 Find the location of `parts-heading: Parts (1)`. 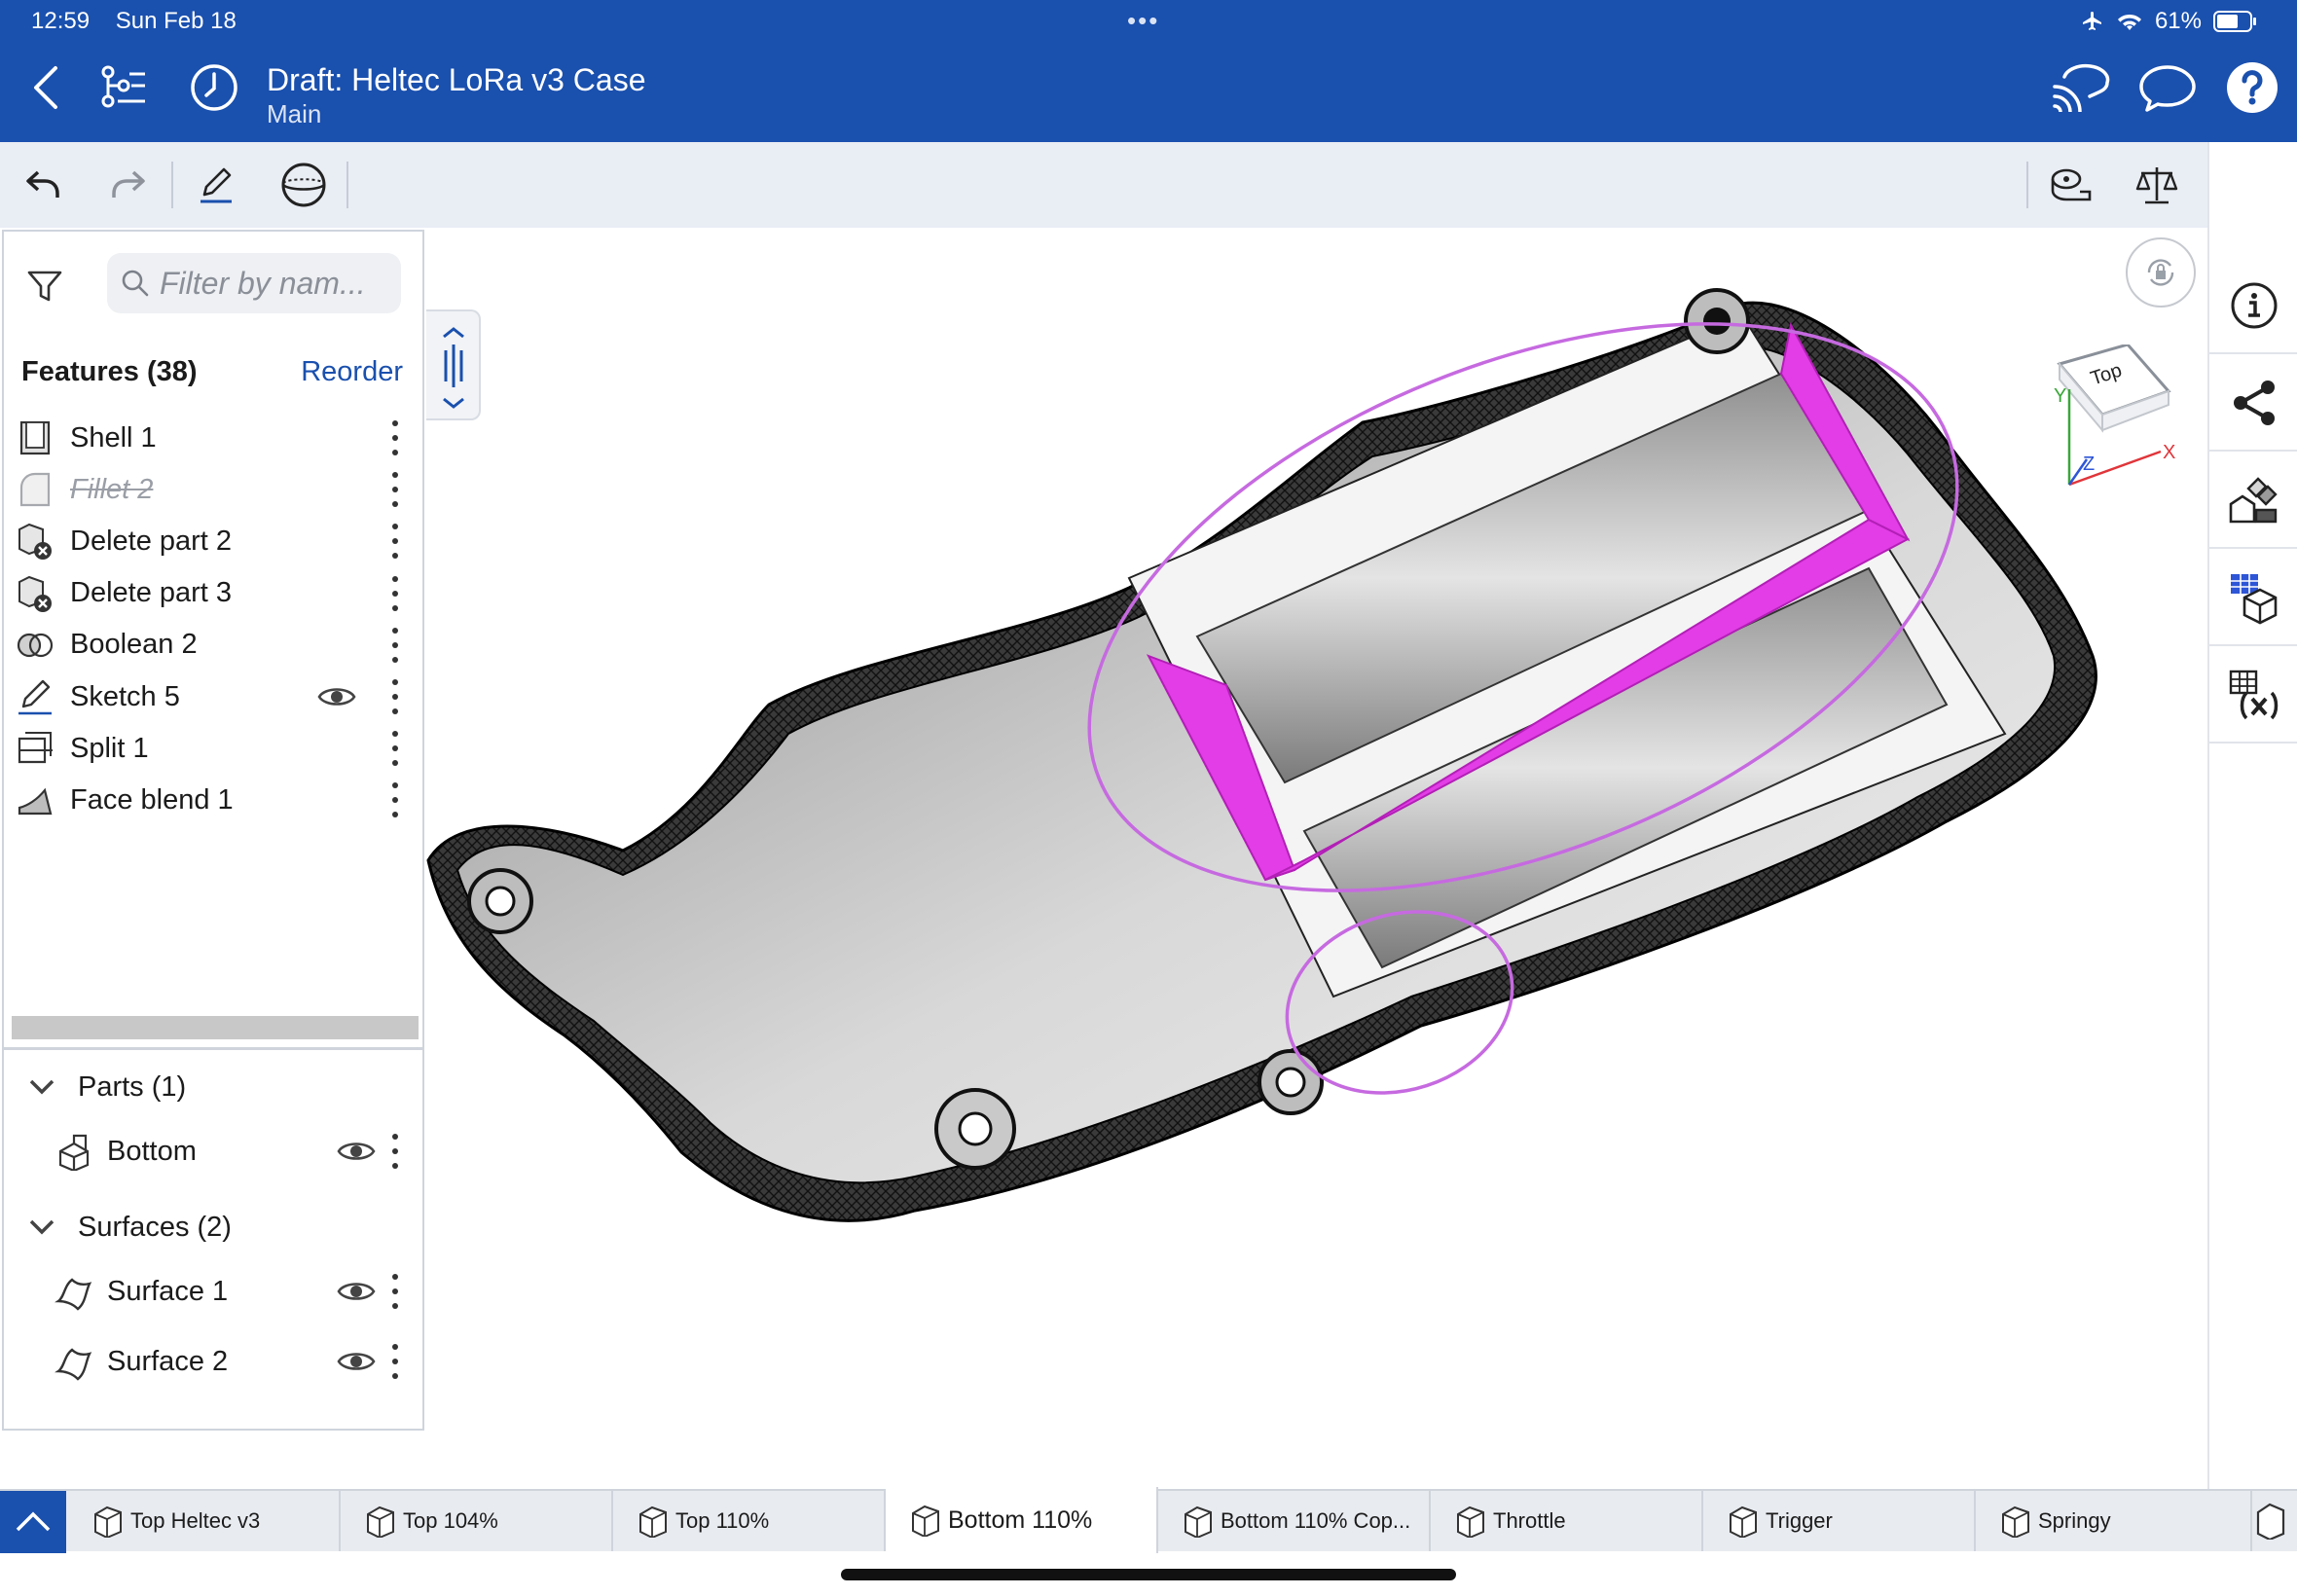

parts-heading: Parts (1) is located at coordinates (132, 1086).